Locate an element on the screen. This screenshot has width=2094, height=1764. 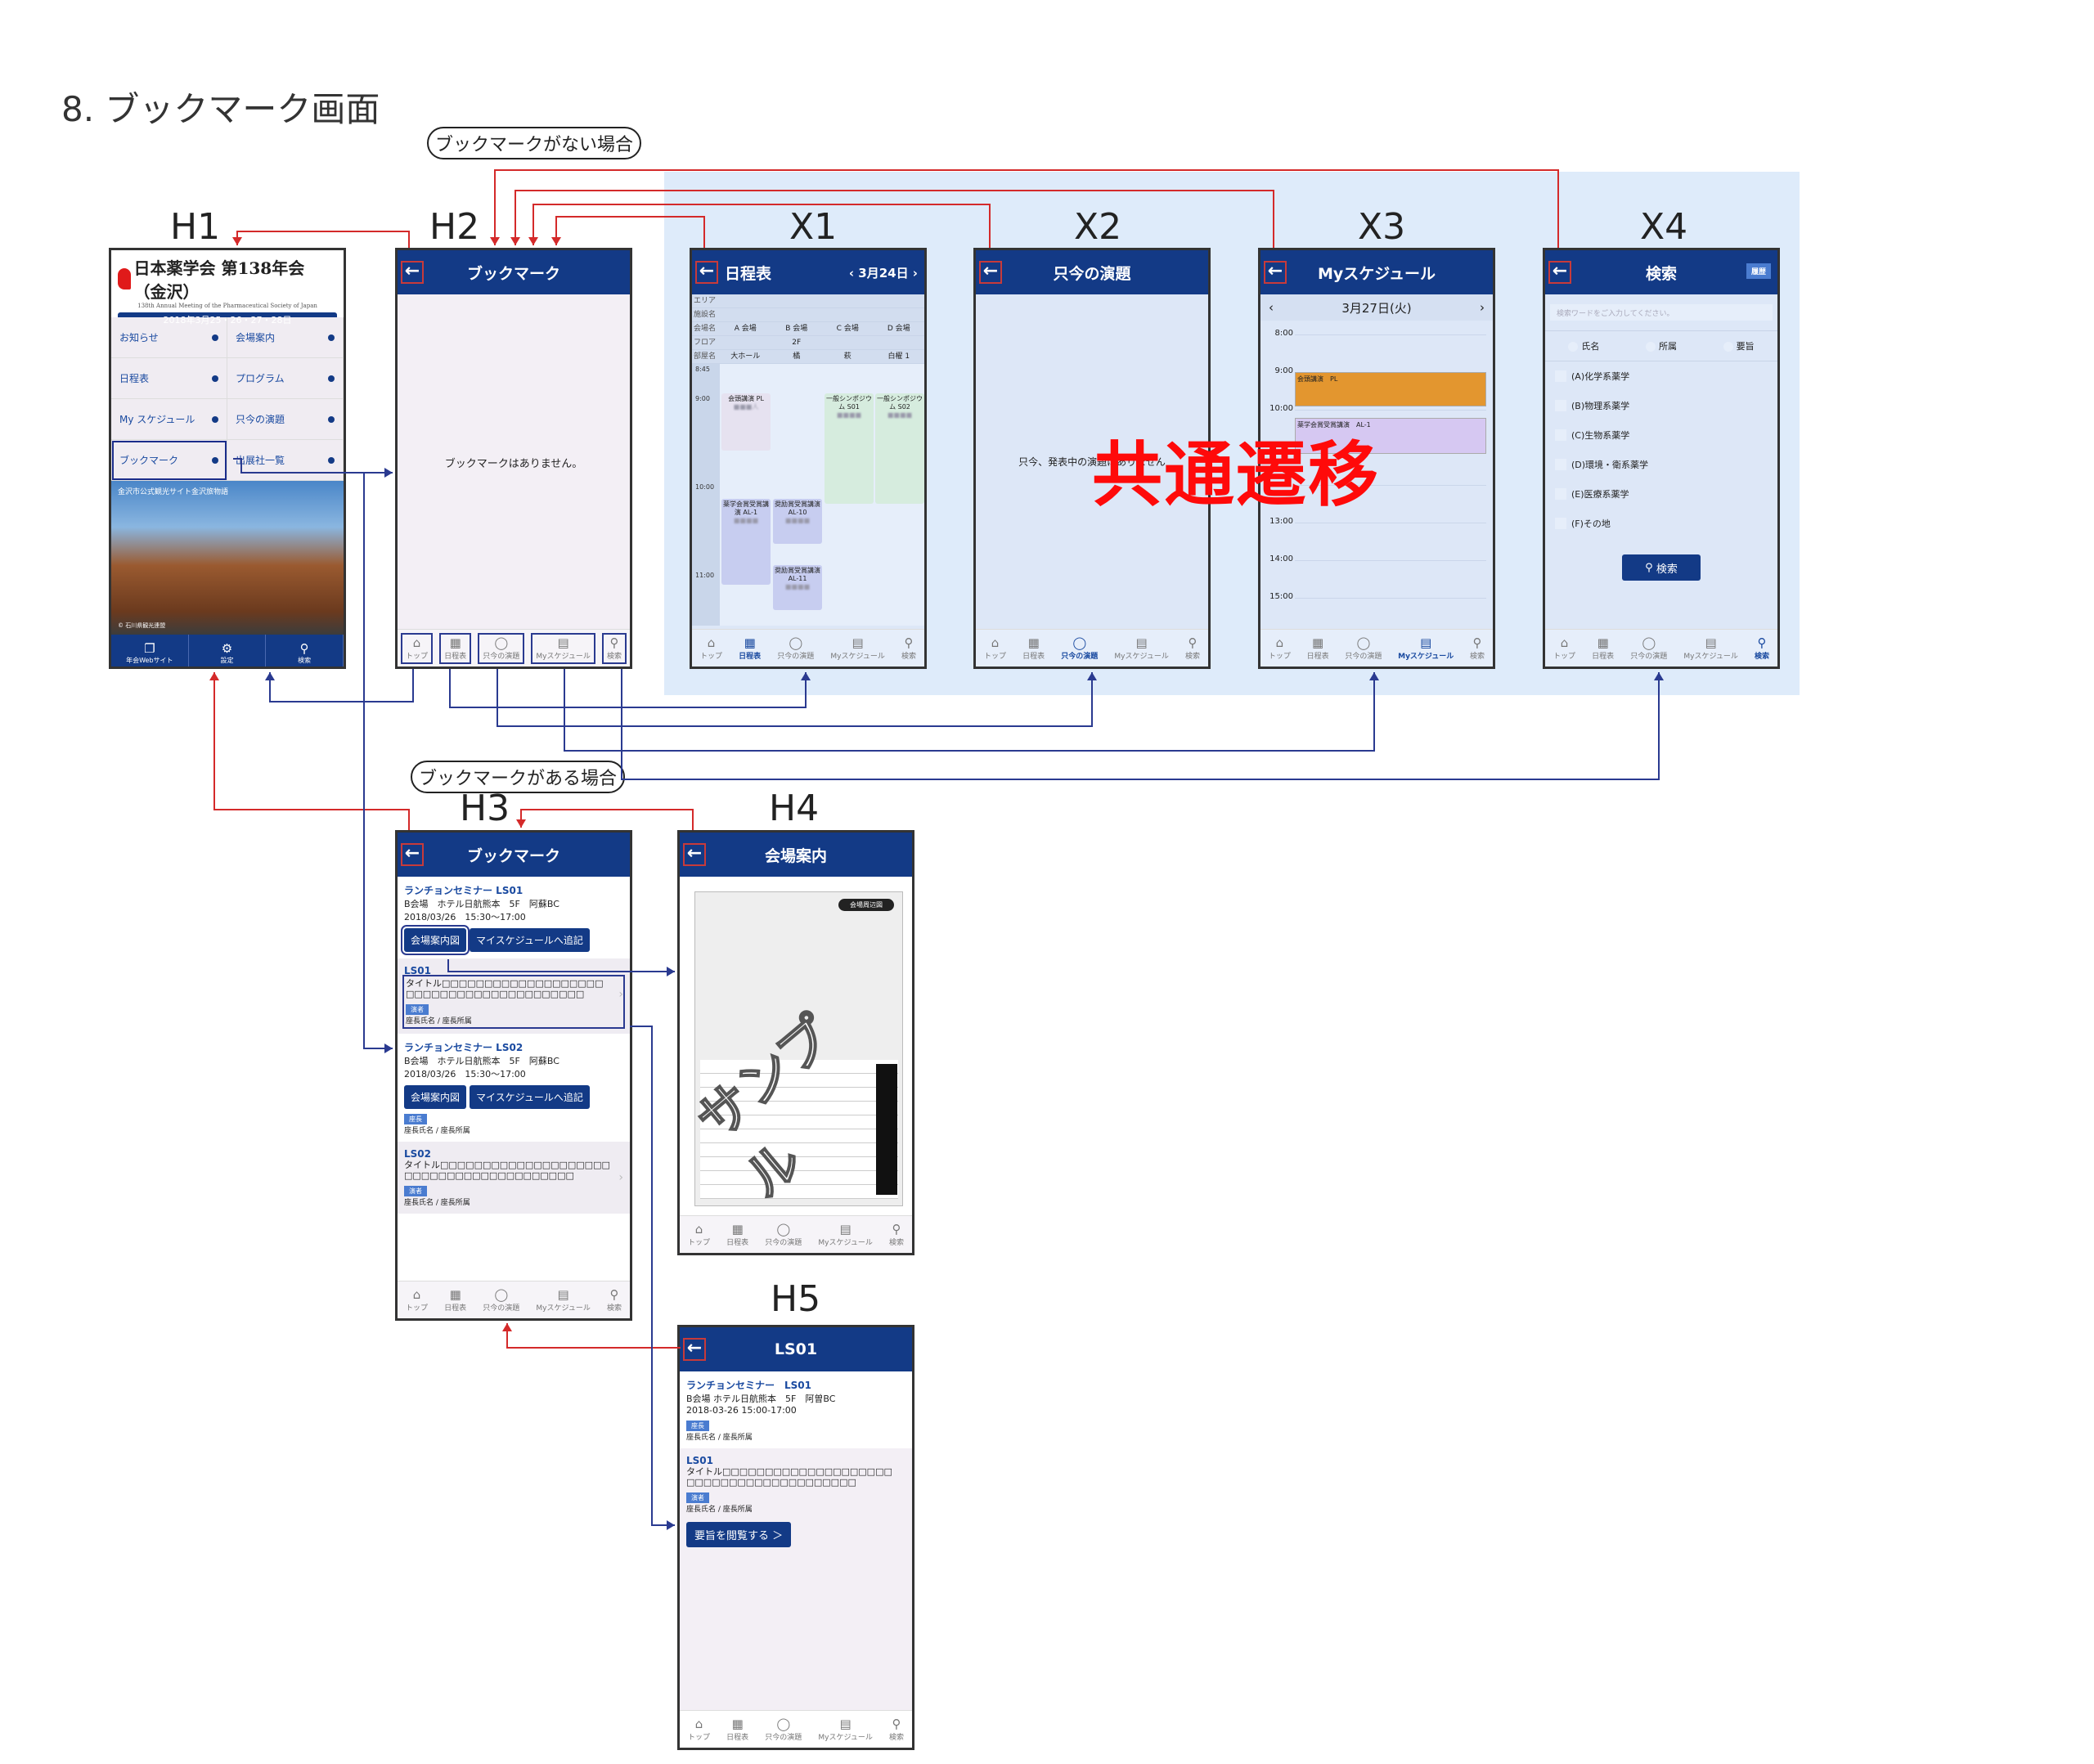
search-button: ⚲ 検索 is located at coordinates (305, 651).